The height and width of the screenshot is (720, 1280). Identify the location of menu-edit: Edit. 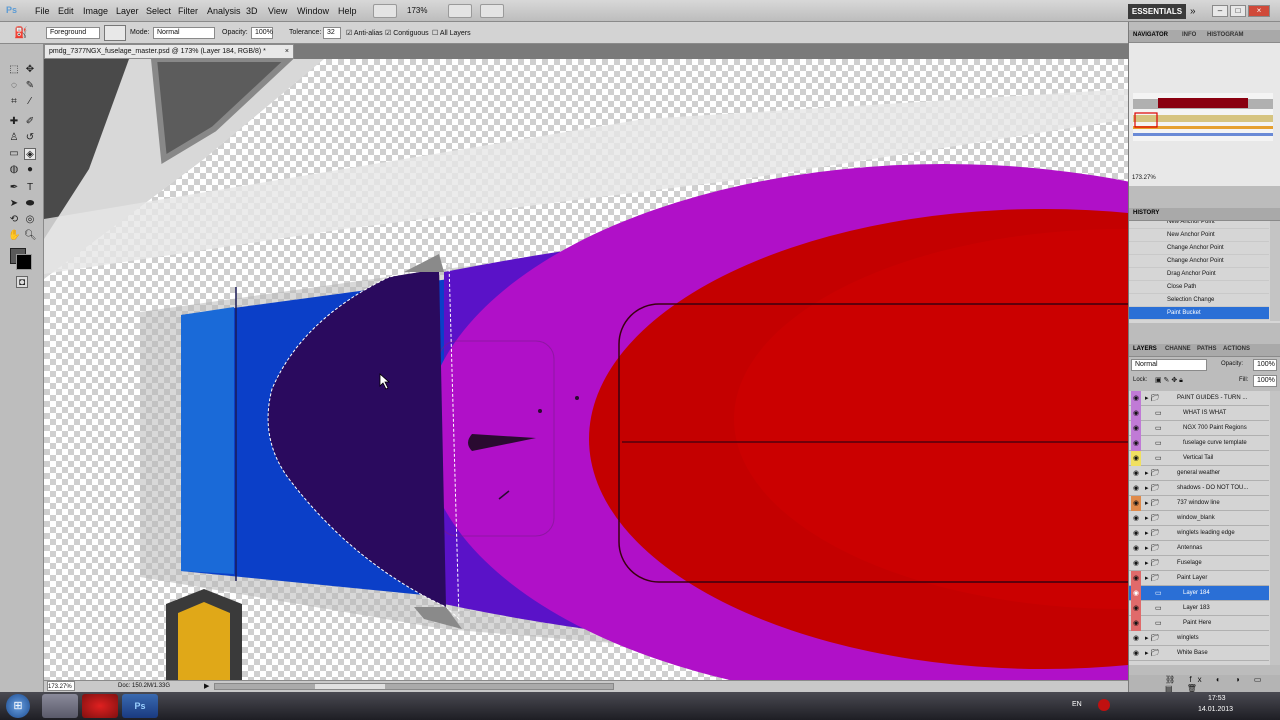
(66, 11).